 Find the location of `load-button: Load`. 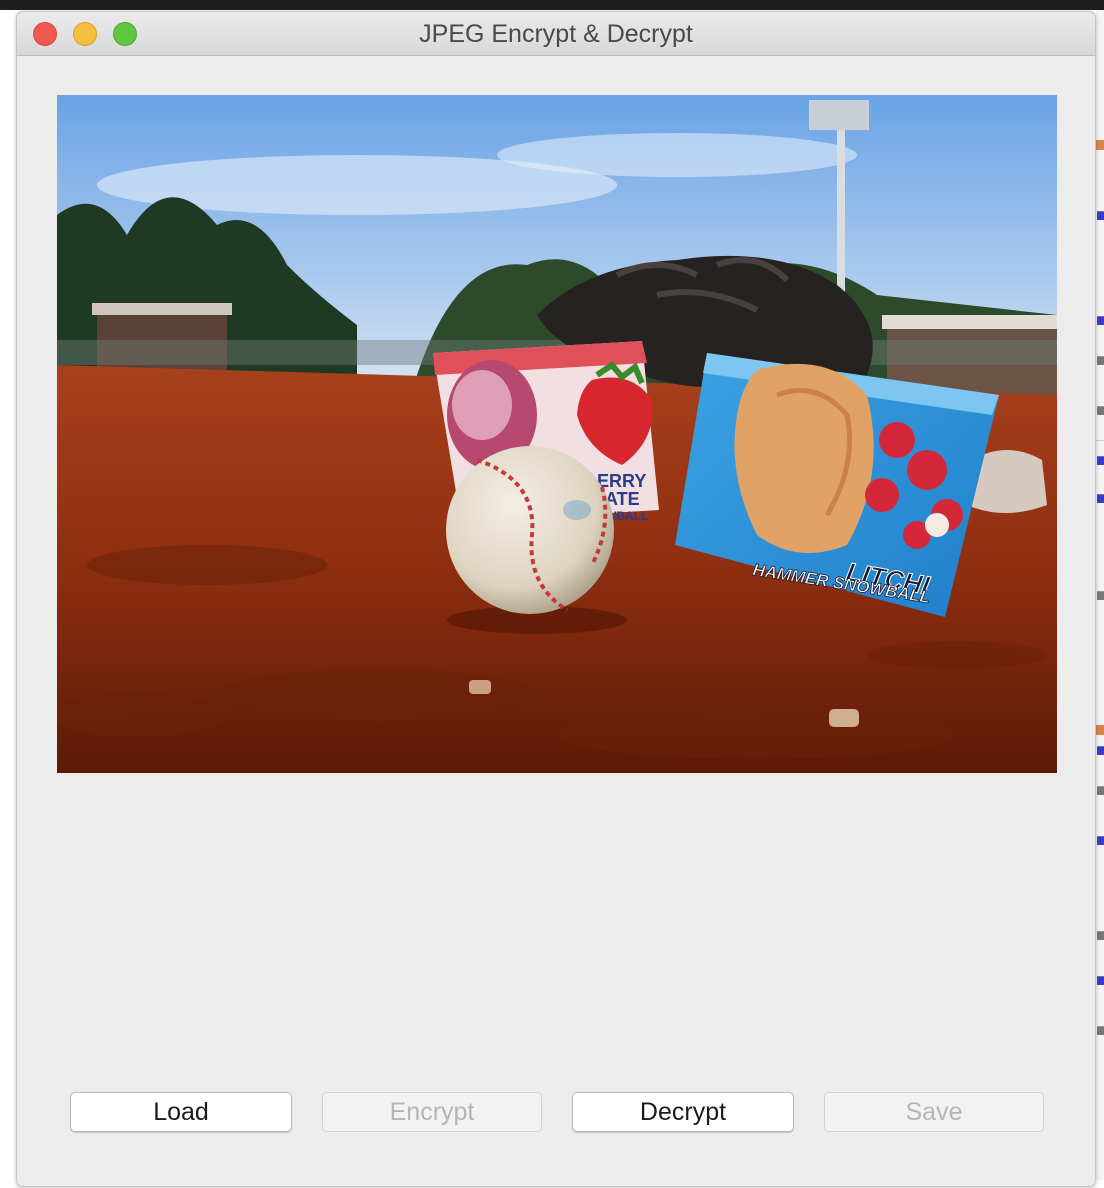

load-button: Load is located at coordinates (181, 1112).